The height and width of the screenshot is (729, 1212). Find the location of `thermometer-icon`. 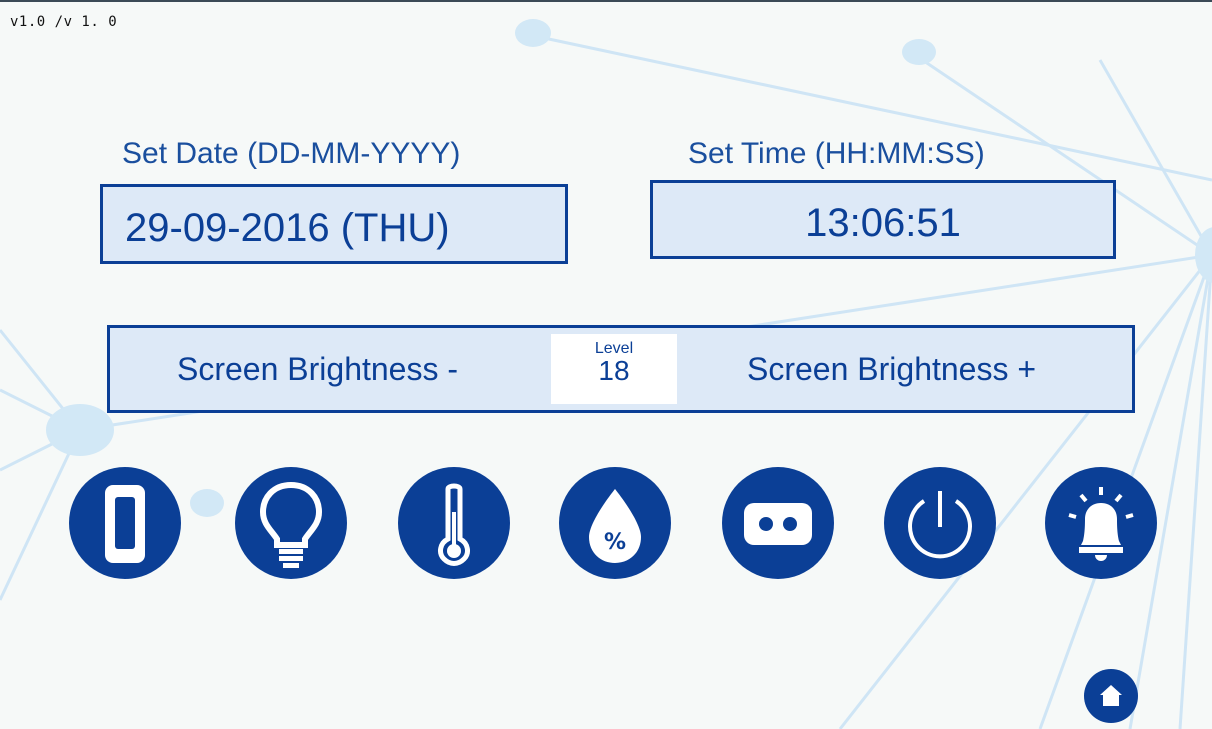

thermometer-icon is located at coordinates (454, 524).